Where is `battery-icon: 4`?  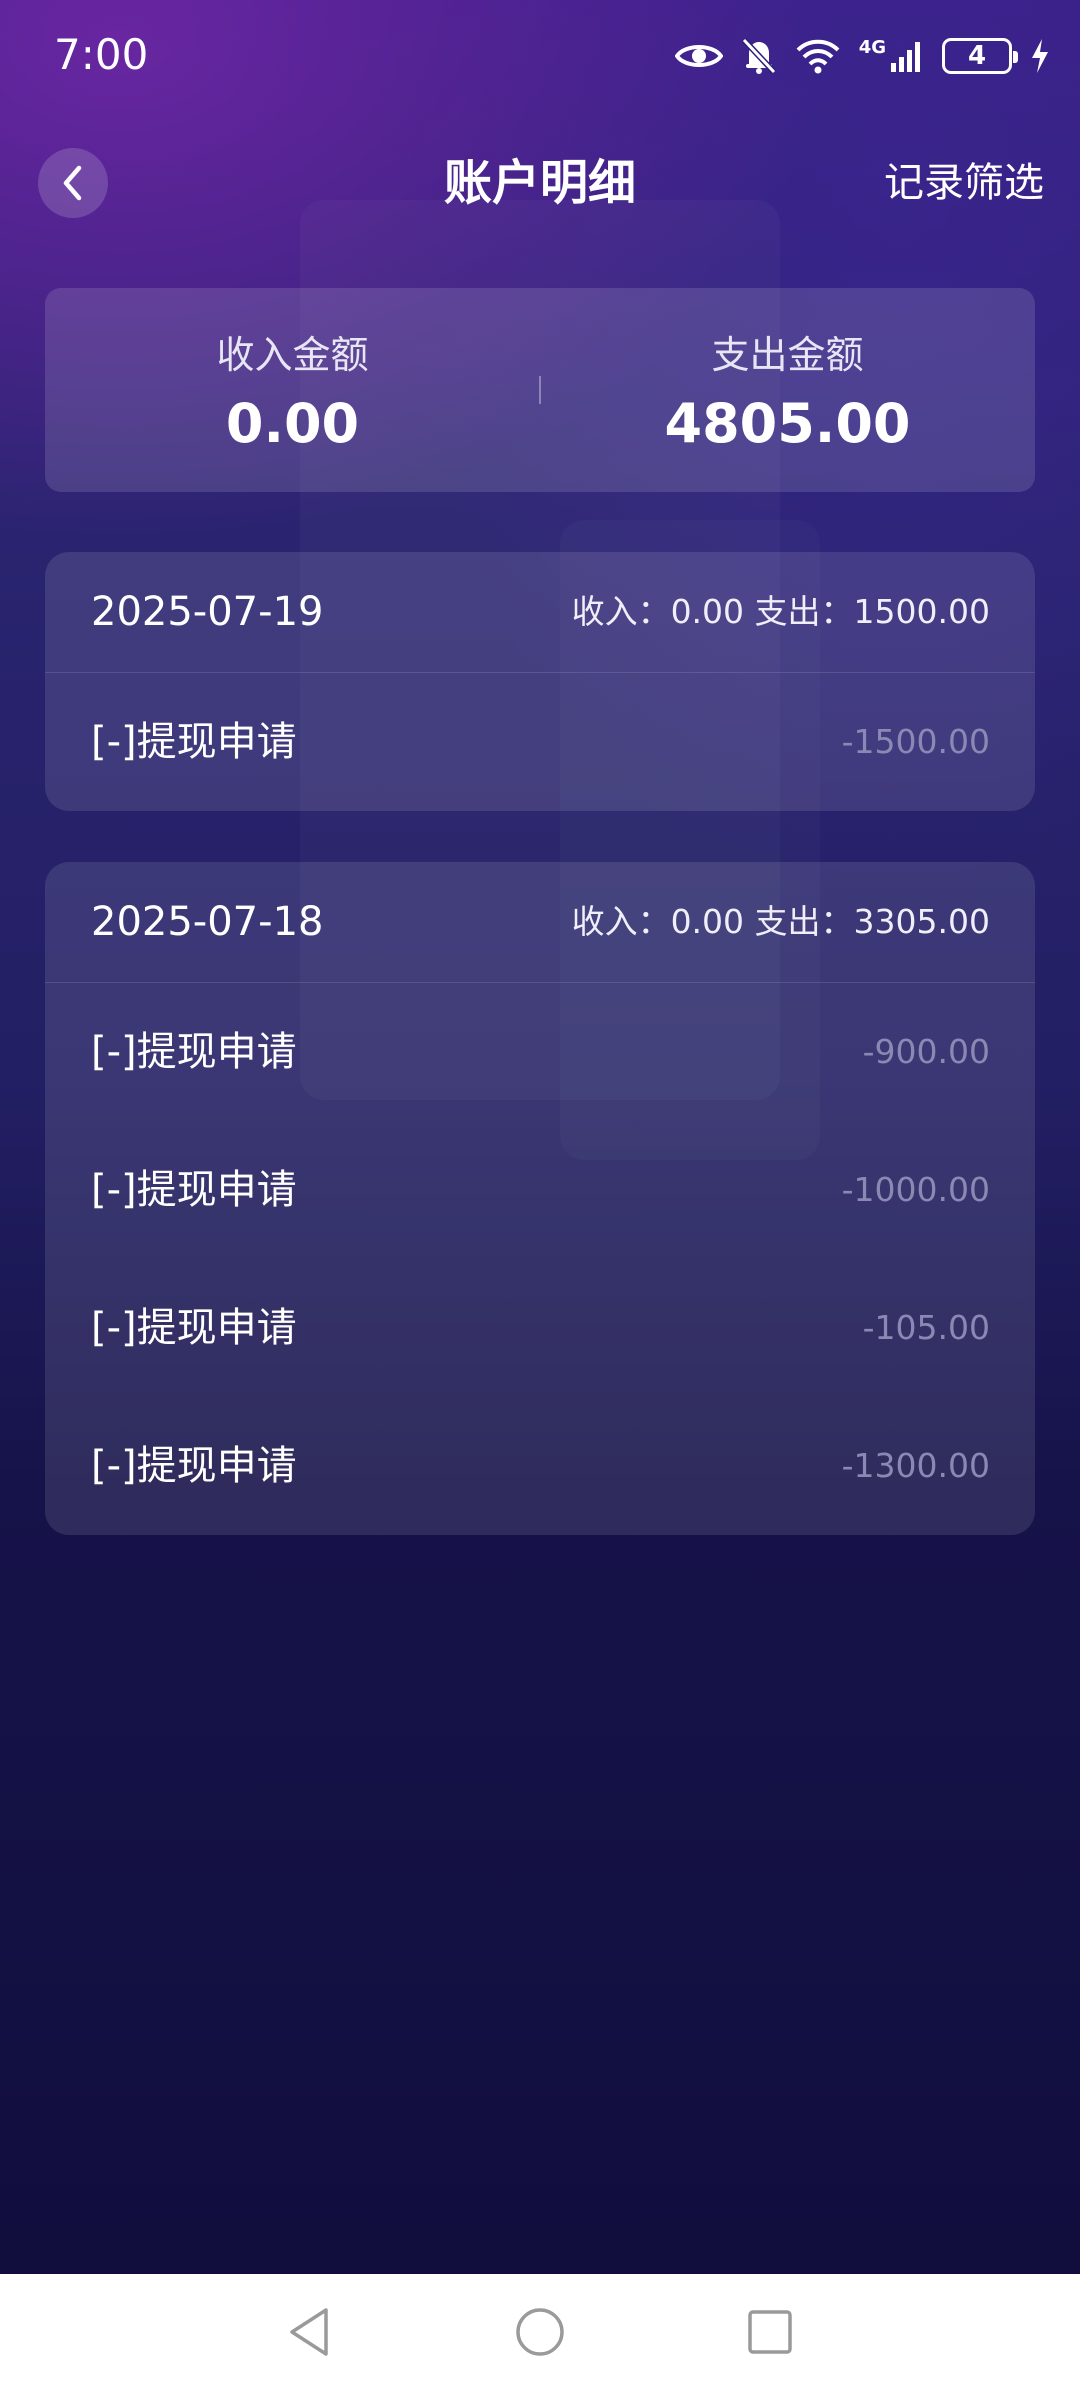
battery-icon: 4 is located at coordinates (980, 56).